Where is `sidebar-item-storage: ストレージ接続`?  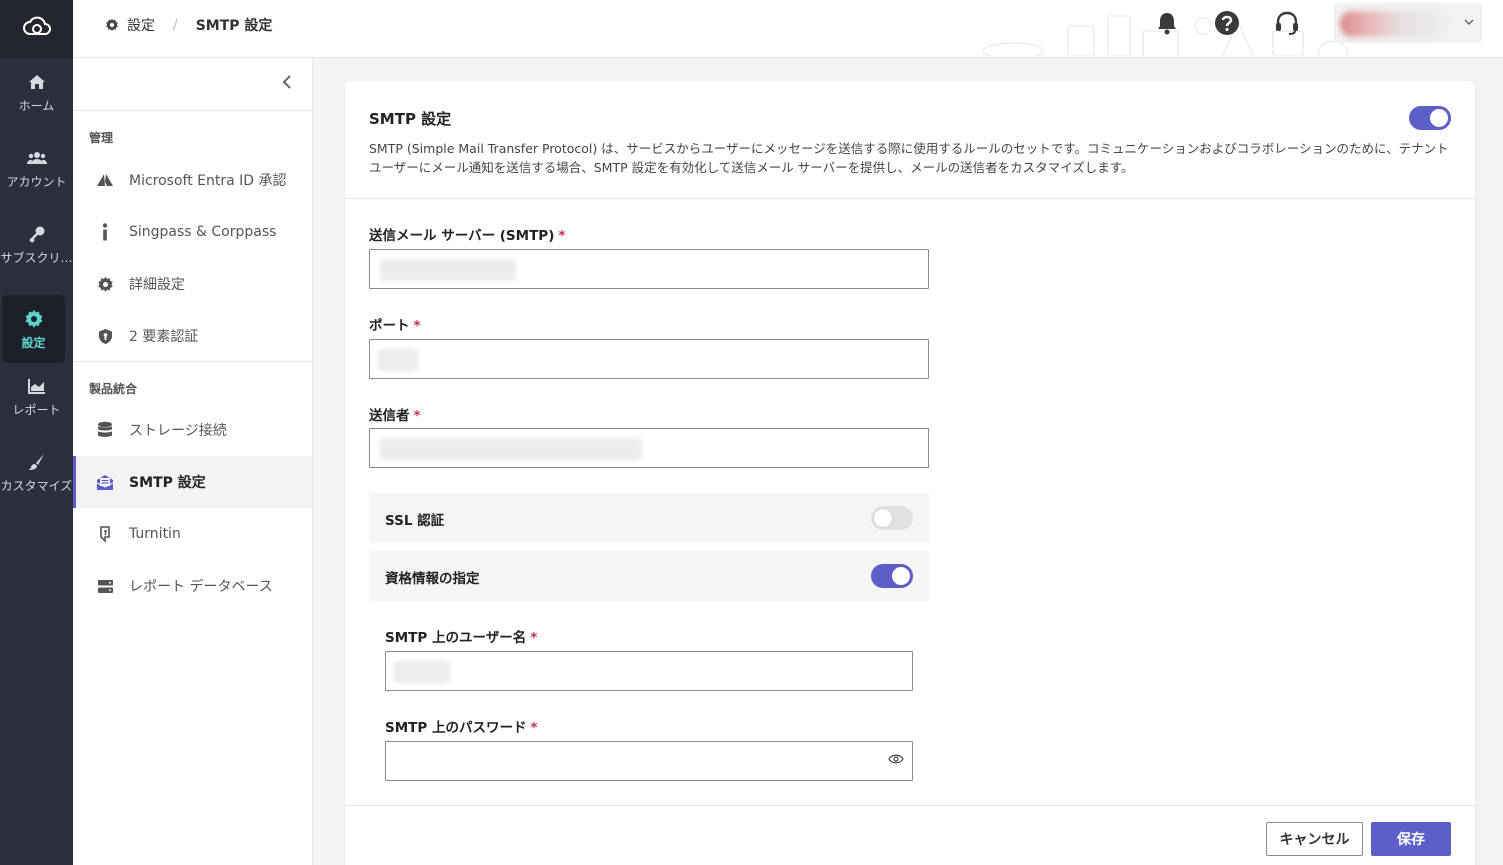 sidebar-item-storage: ストレージ接続 is located at coordinates (192, 430).